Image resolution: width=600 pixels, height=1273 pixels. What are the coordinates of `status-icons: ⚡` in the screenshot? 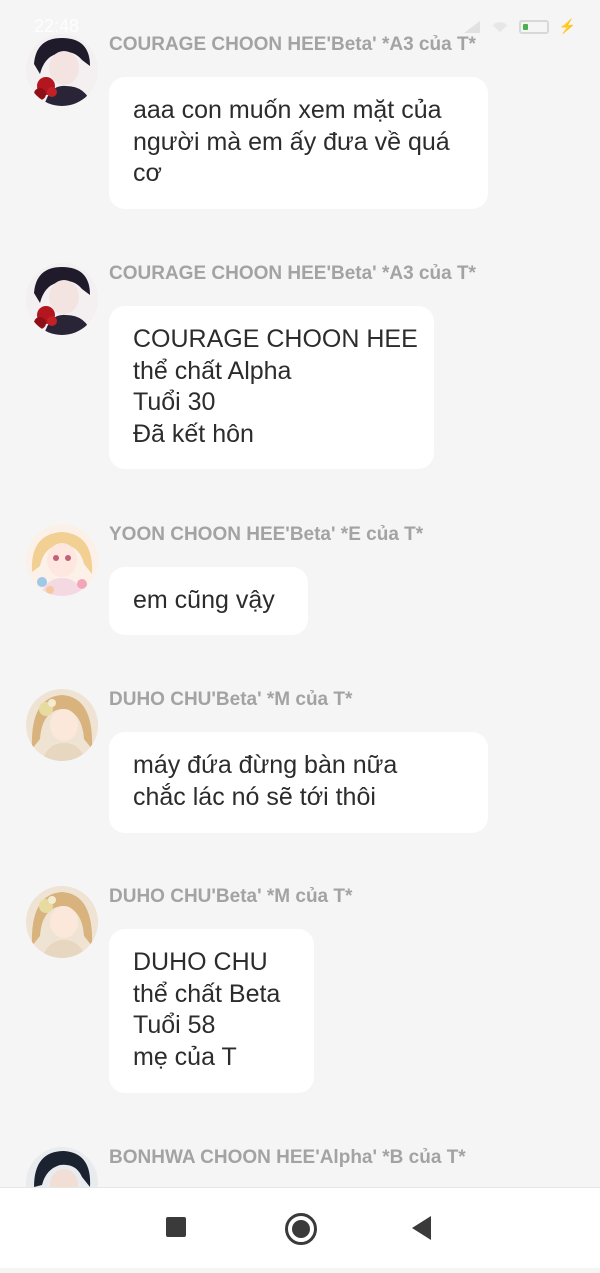 It's located at (519, 26).